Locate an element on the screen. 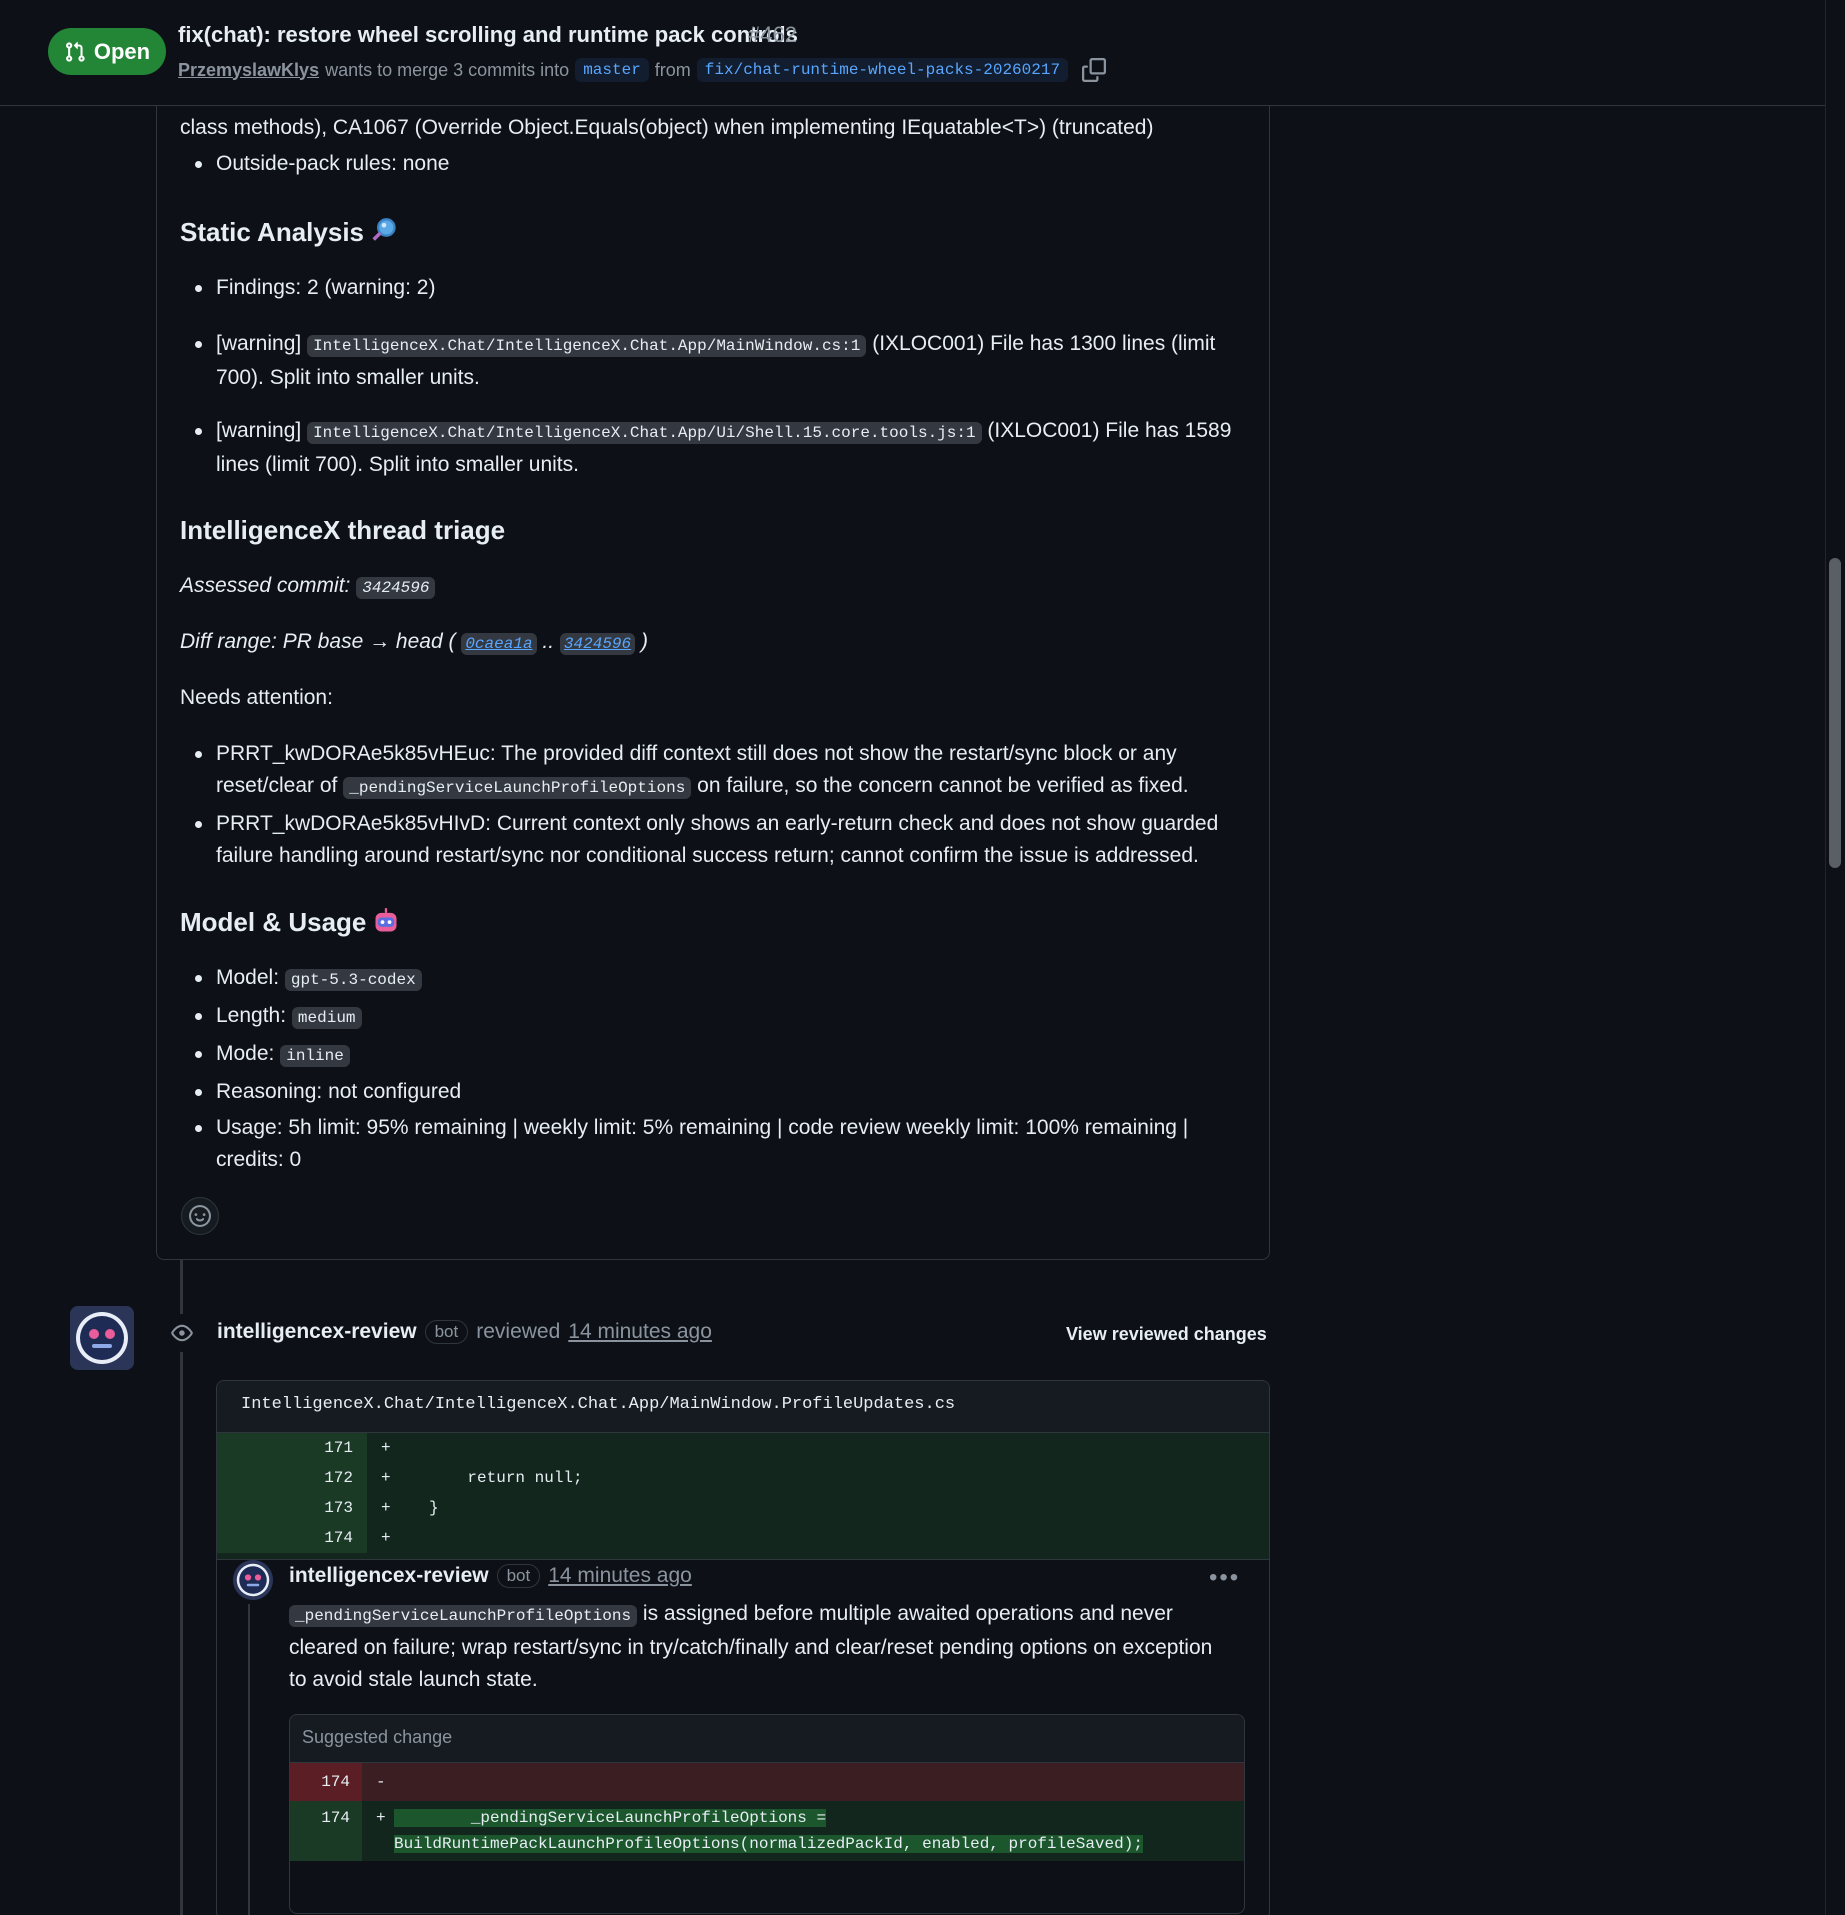  head-branch: fix/chat-runtime-wheel-packs-20260217 is located at coordinates (882, 70).